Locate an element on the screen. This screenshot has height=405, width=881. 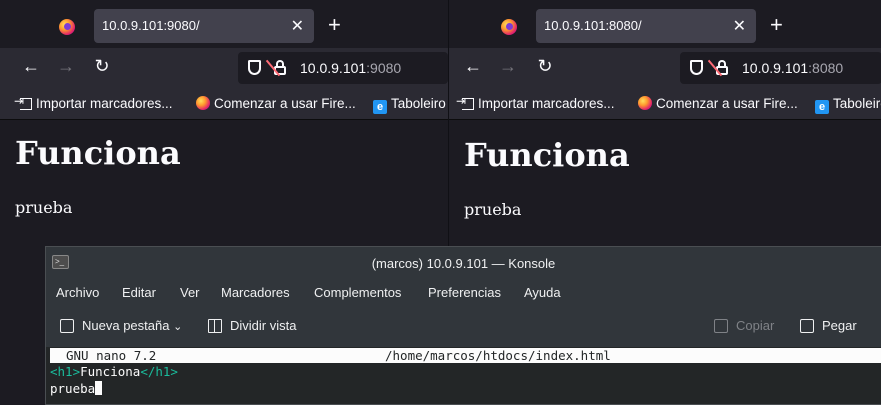
url-text: 10.0.9.101:9080 is located at coordinates (350, 68).